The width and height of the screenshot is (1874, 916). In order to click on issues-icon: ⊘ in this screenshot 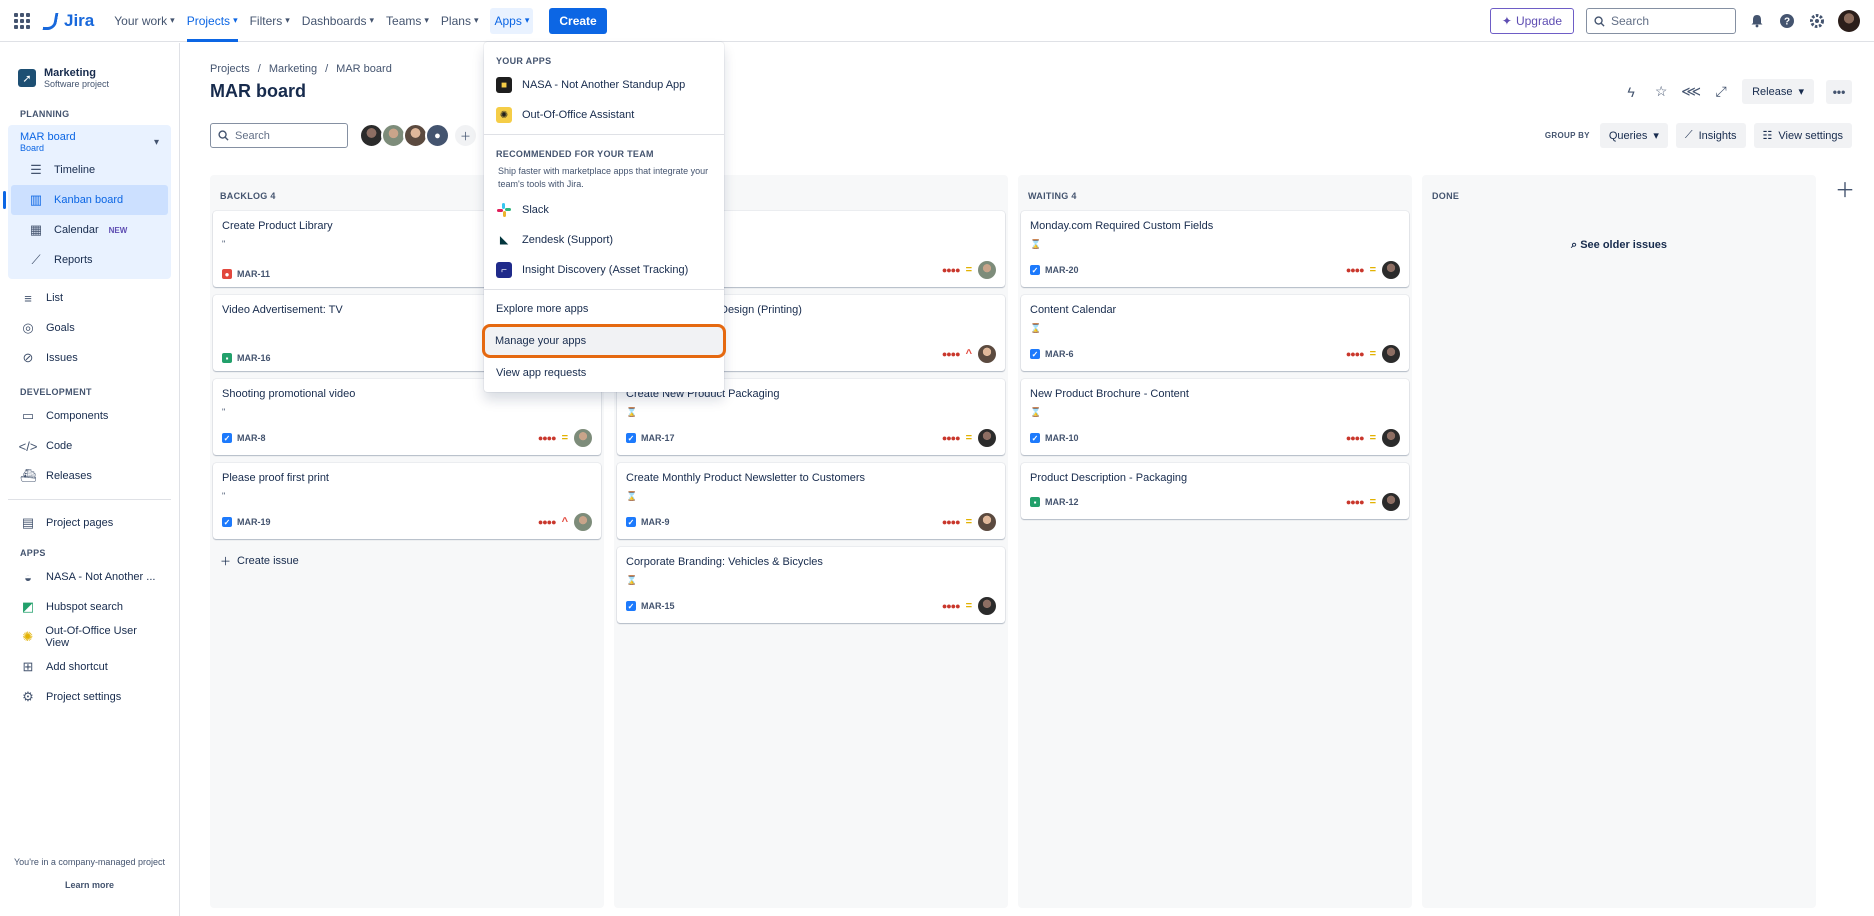, I will do `click(28, 357)`.